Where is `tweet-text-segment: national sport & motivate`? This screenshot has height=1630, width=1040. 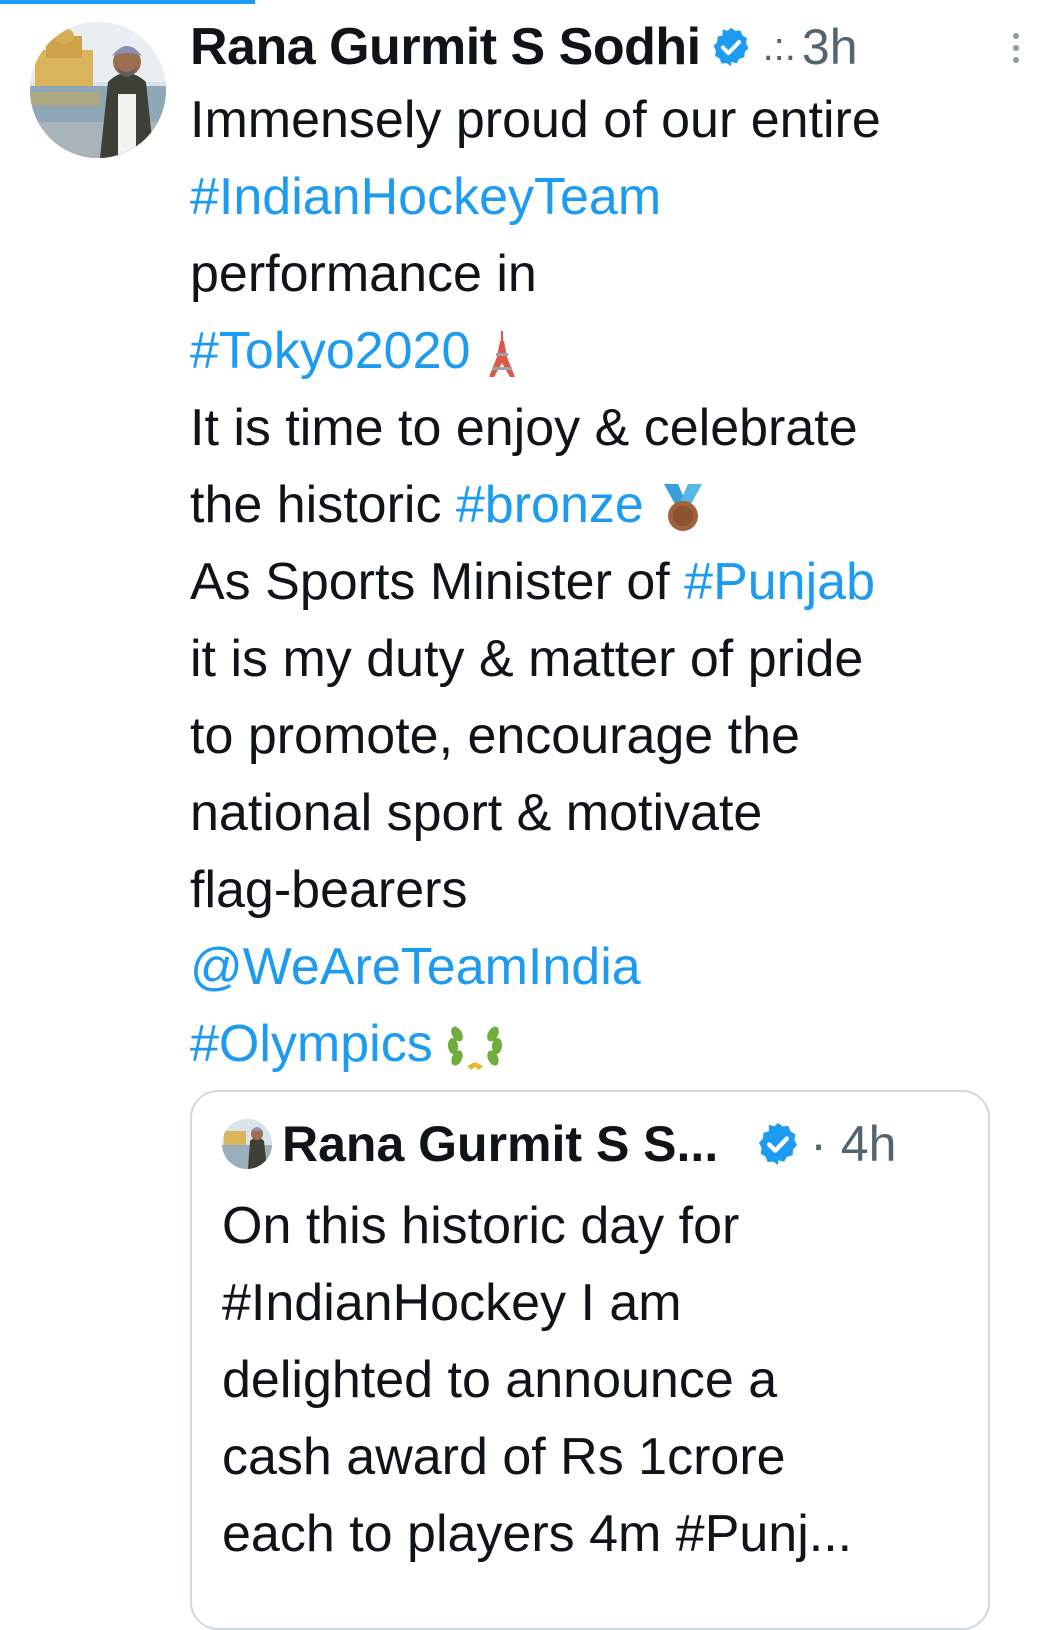
tweet-text-segment: national sport & motivate is located at coordinates (476, 813).